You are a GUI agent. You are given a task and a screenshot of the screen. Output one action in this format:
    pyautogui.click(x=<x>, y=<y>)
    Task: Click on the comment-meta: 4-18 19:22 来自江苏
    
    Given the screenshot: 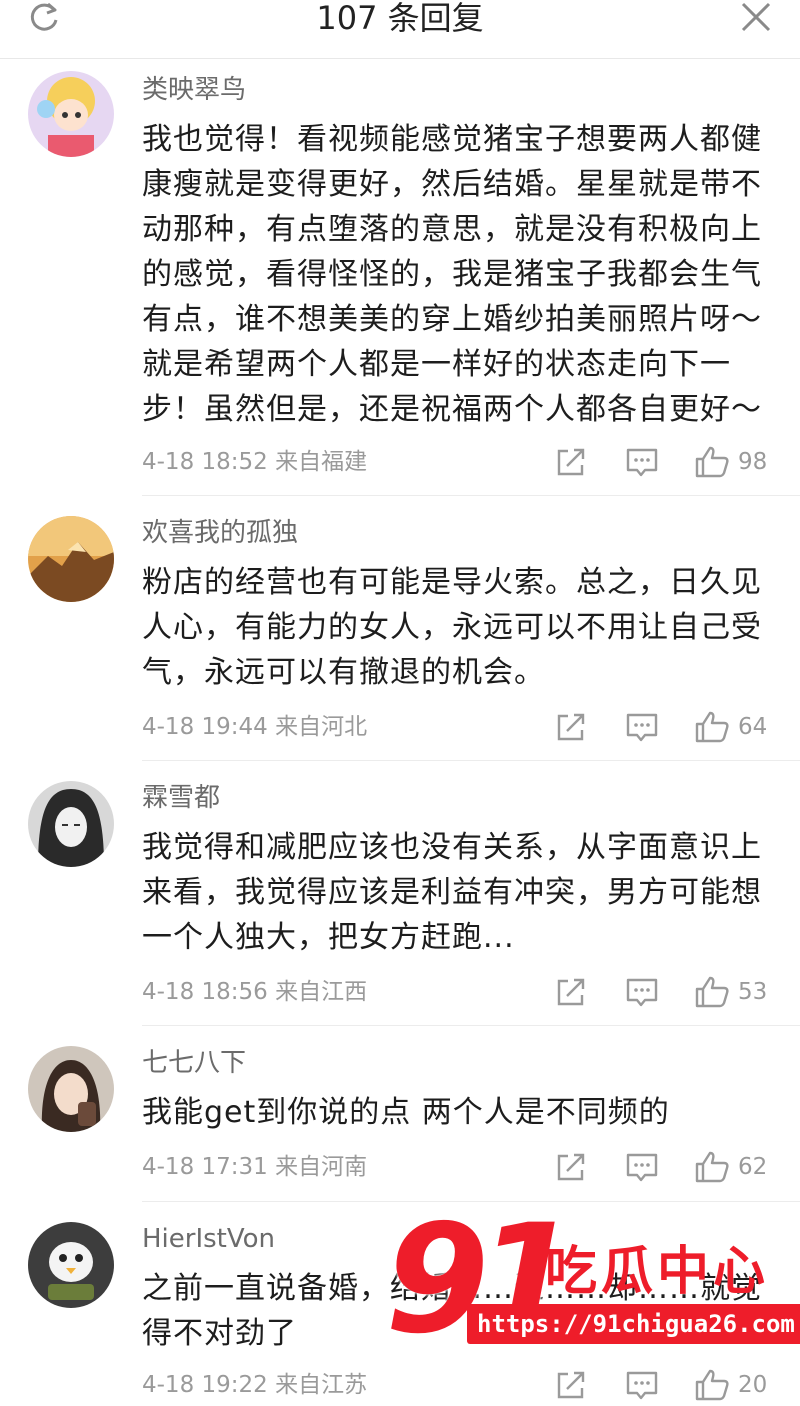 What is the action you would take?
    pyautogui.click(x=255, y=1385)
    